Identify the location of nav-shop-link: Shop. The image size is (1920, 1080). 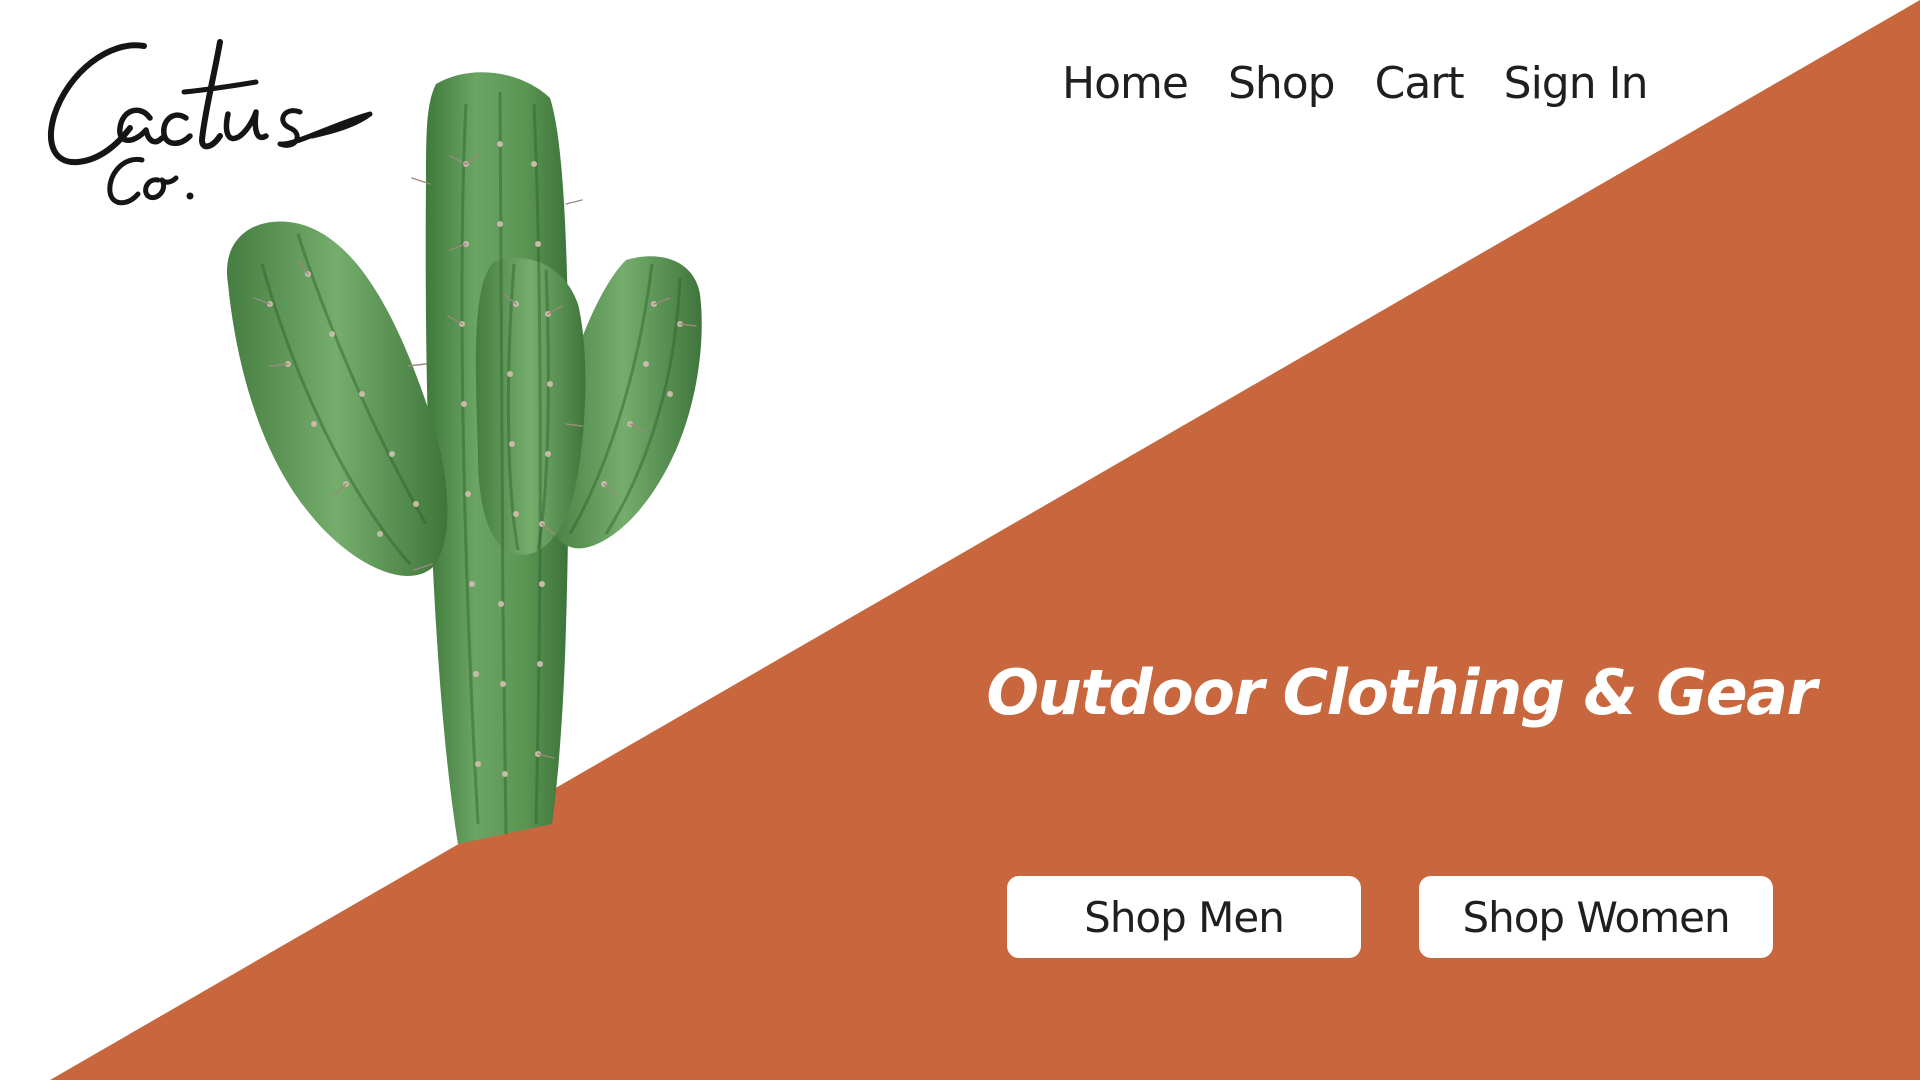
(1282, 83).